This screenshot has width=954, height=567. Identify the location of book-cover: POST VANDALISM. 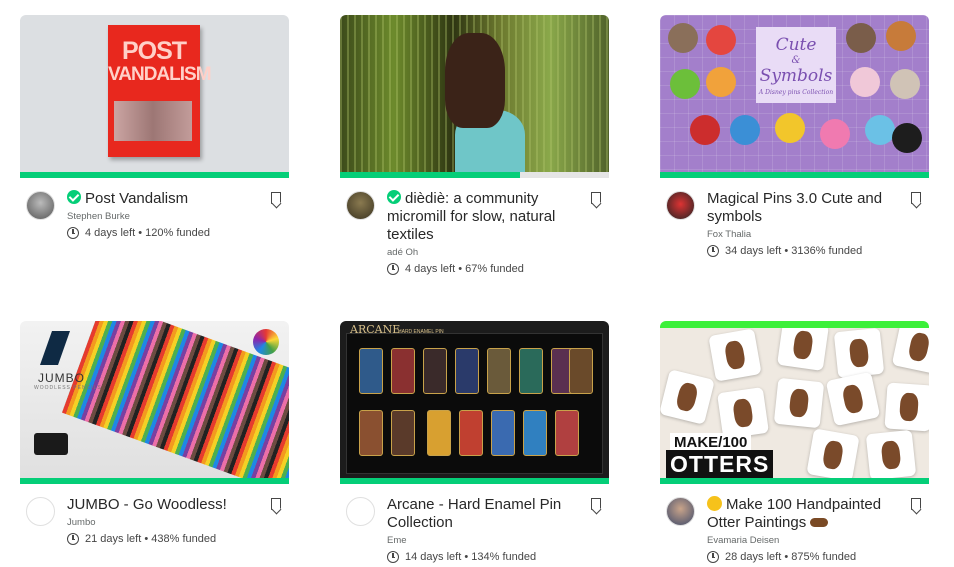
(160, 91).